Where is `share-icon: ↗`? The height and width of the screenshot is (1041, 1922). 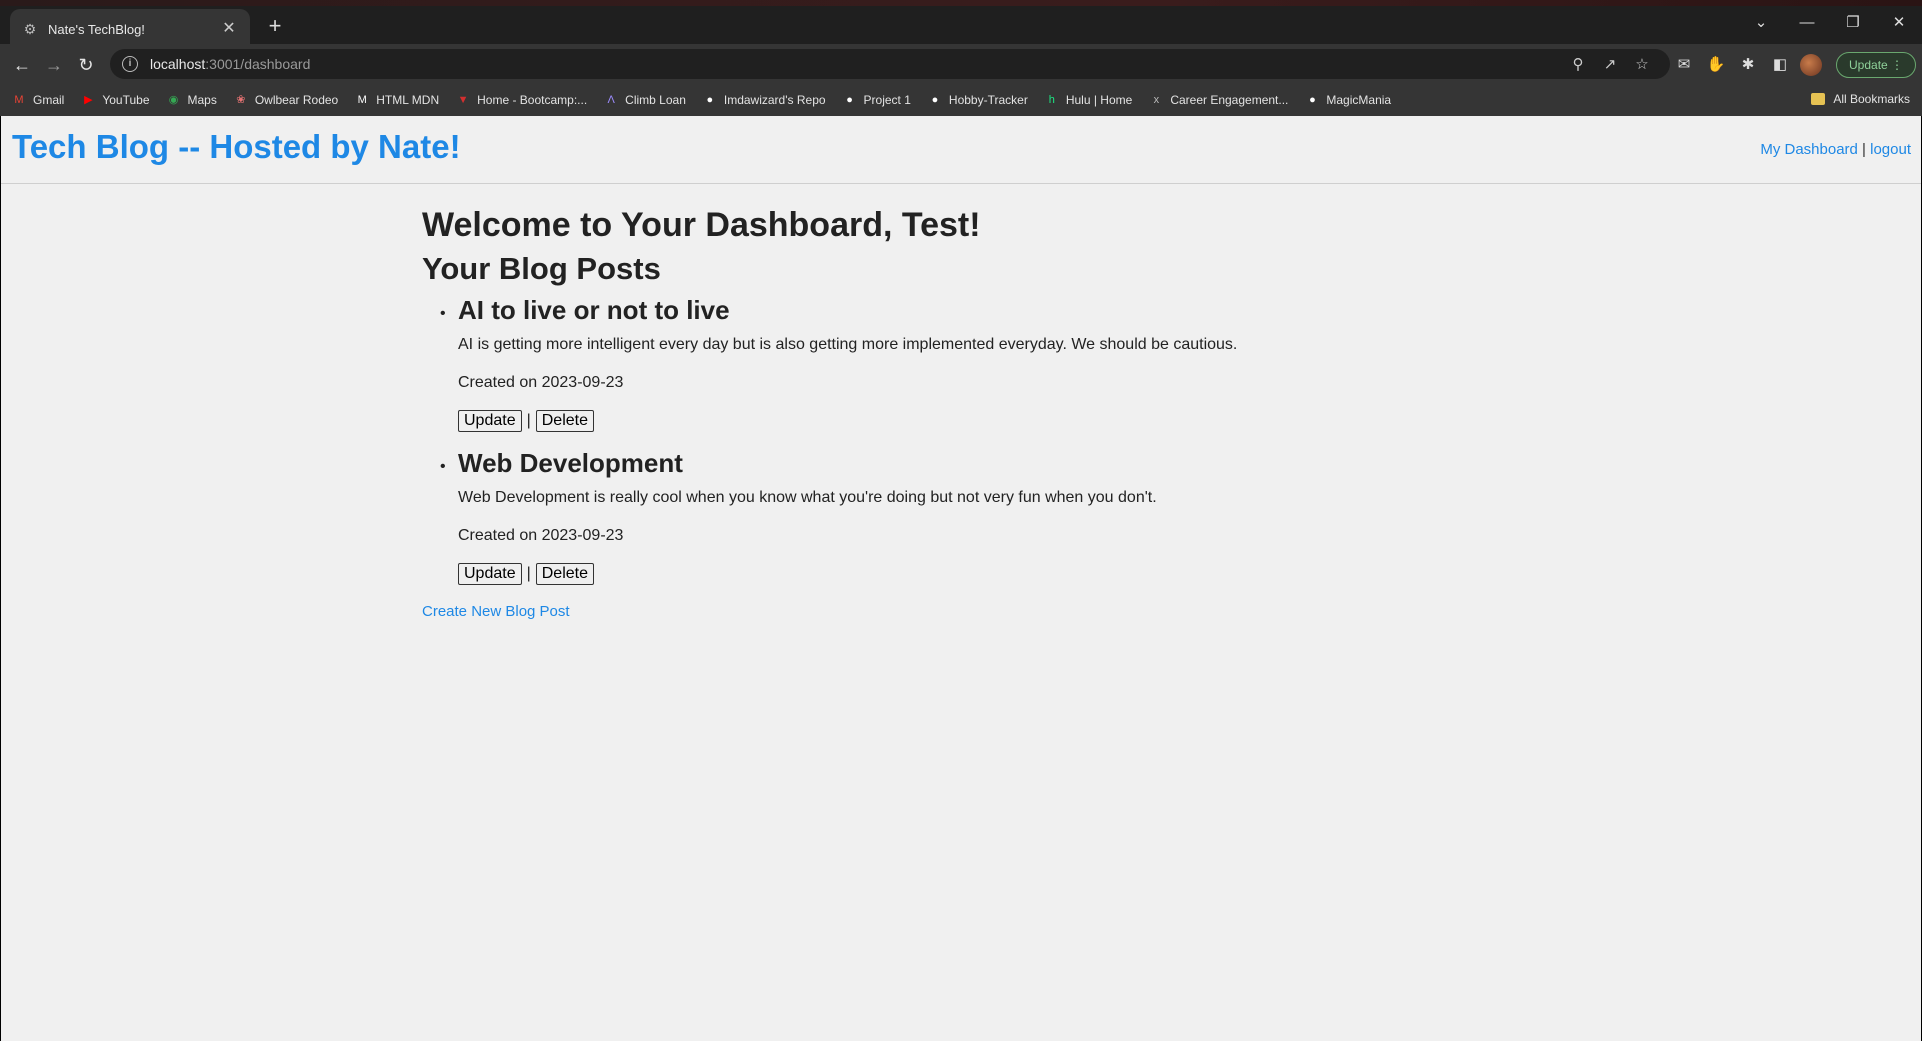
share-icon: ↗ is located at coordinates (1610, 64).